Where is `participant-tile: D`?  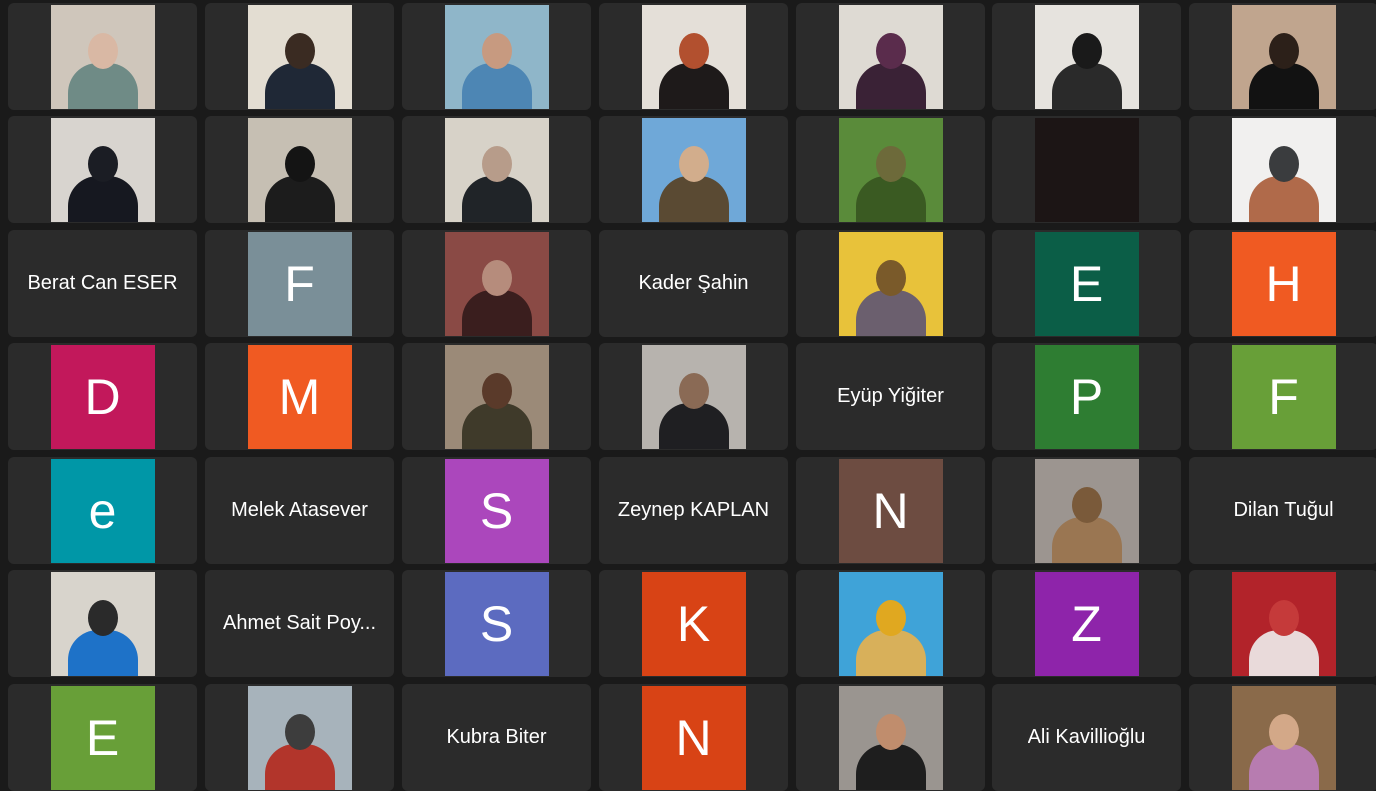 participant-tile: D is located at coordinates (102, 396).